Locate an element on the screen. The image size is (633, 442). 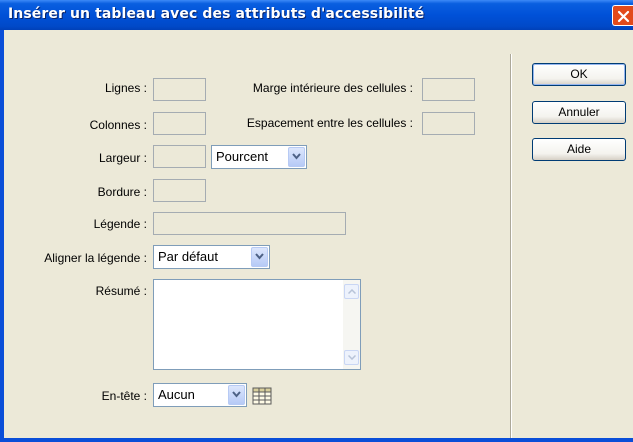
header-label: En-tête : is located at coordinates (124, 396).